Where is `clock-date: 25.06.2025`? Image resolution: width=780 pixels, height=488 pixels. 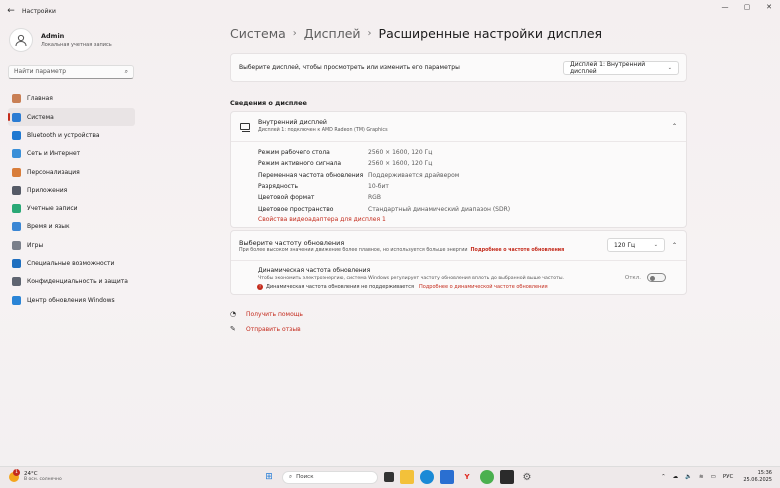
clock-date: 25.06.2025 is located at coordinates (757, 480).